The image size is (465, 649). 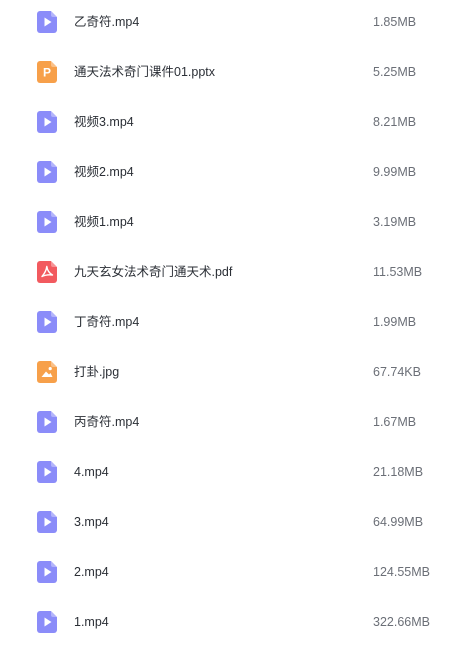 What do you see at coordinates (104, 122) in the screenshot?
I see `file-name: 视频3.mp4` at bounding box center [104, 122].